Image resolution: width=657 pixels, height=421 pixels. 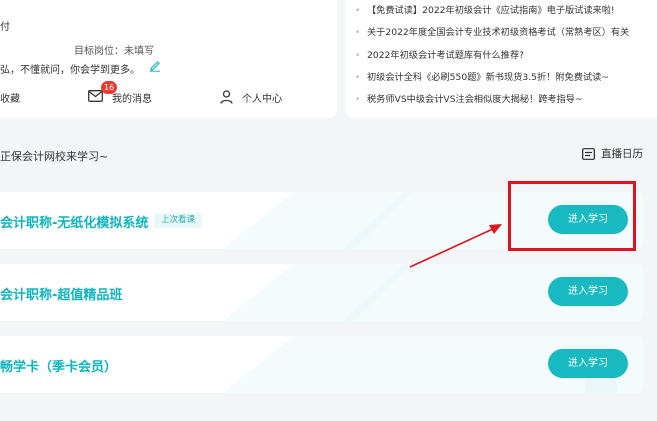 I want to click on course-title: 会计职称-超值精品班, so click(x=61, y=293).